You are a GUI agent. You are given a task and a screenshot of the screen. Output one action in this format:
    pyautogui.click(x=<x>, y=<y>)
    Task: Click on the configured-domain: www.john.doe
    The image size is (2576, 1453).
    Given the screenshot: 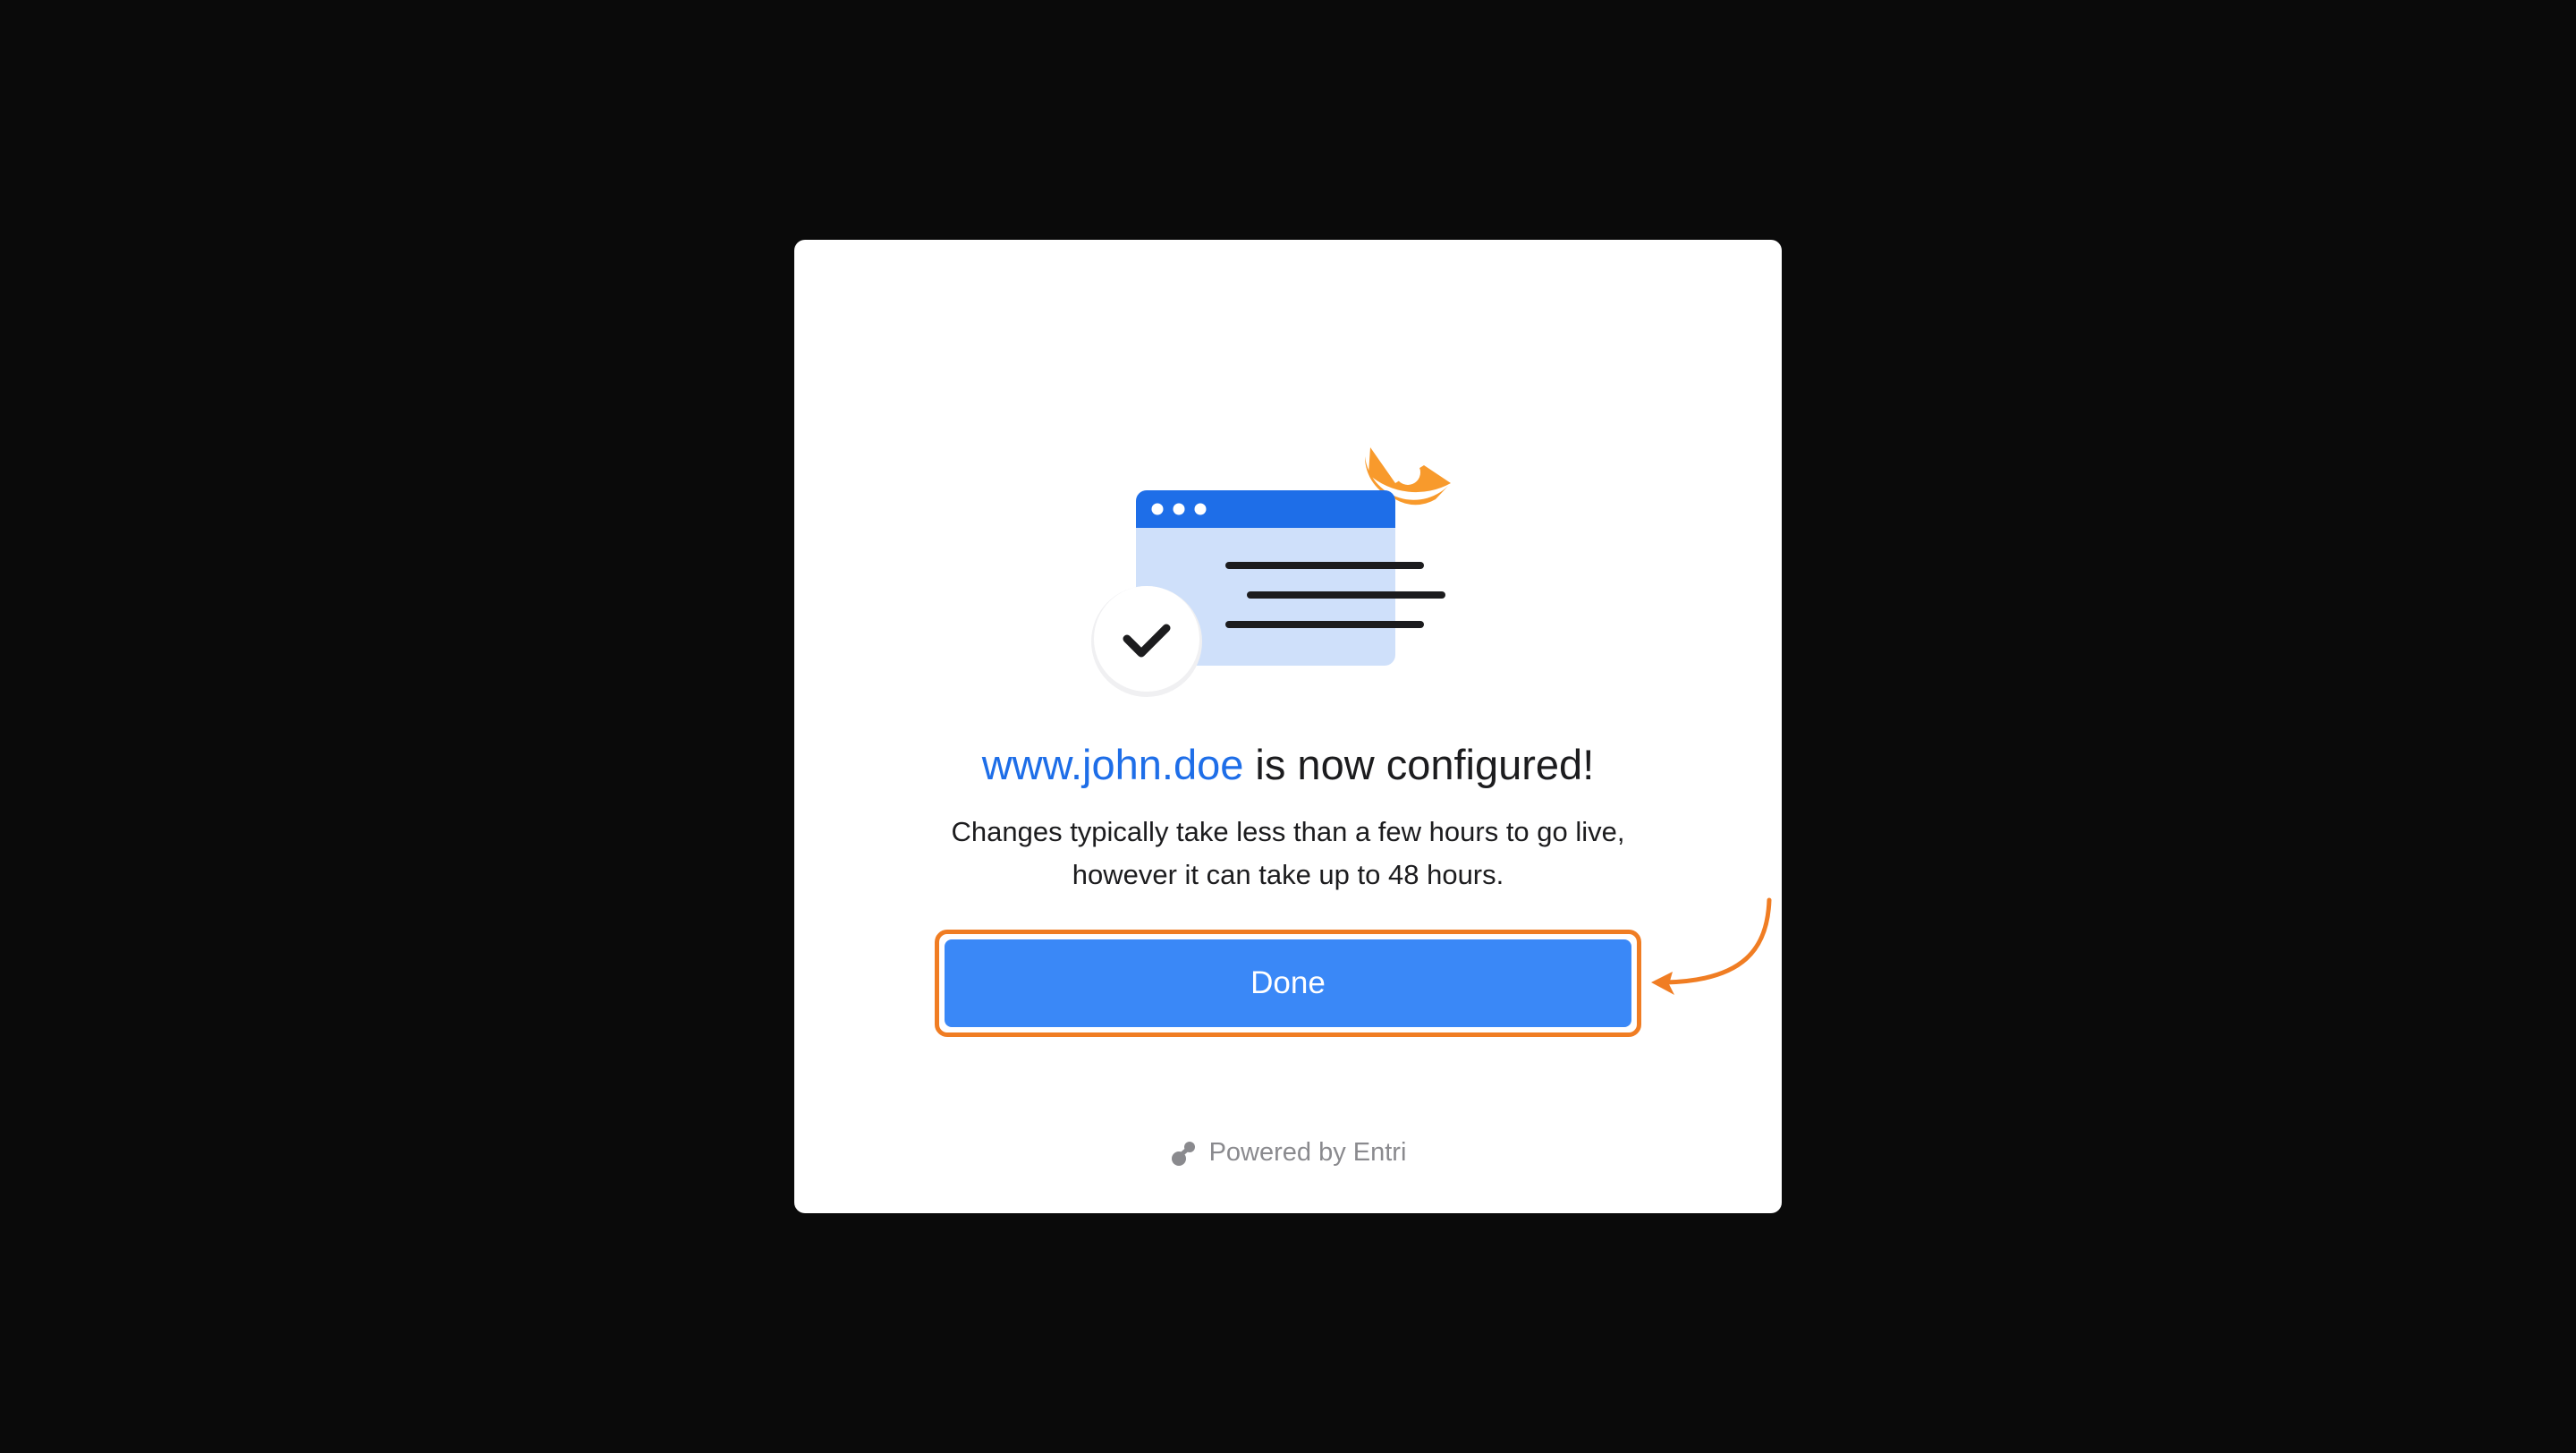 What is the action you would take?
    pyautogui.click(x=1112, y=764)
    